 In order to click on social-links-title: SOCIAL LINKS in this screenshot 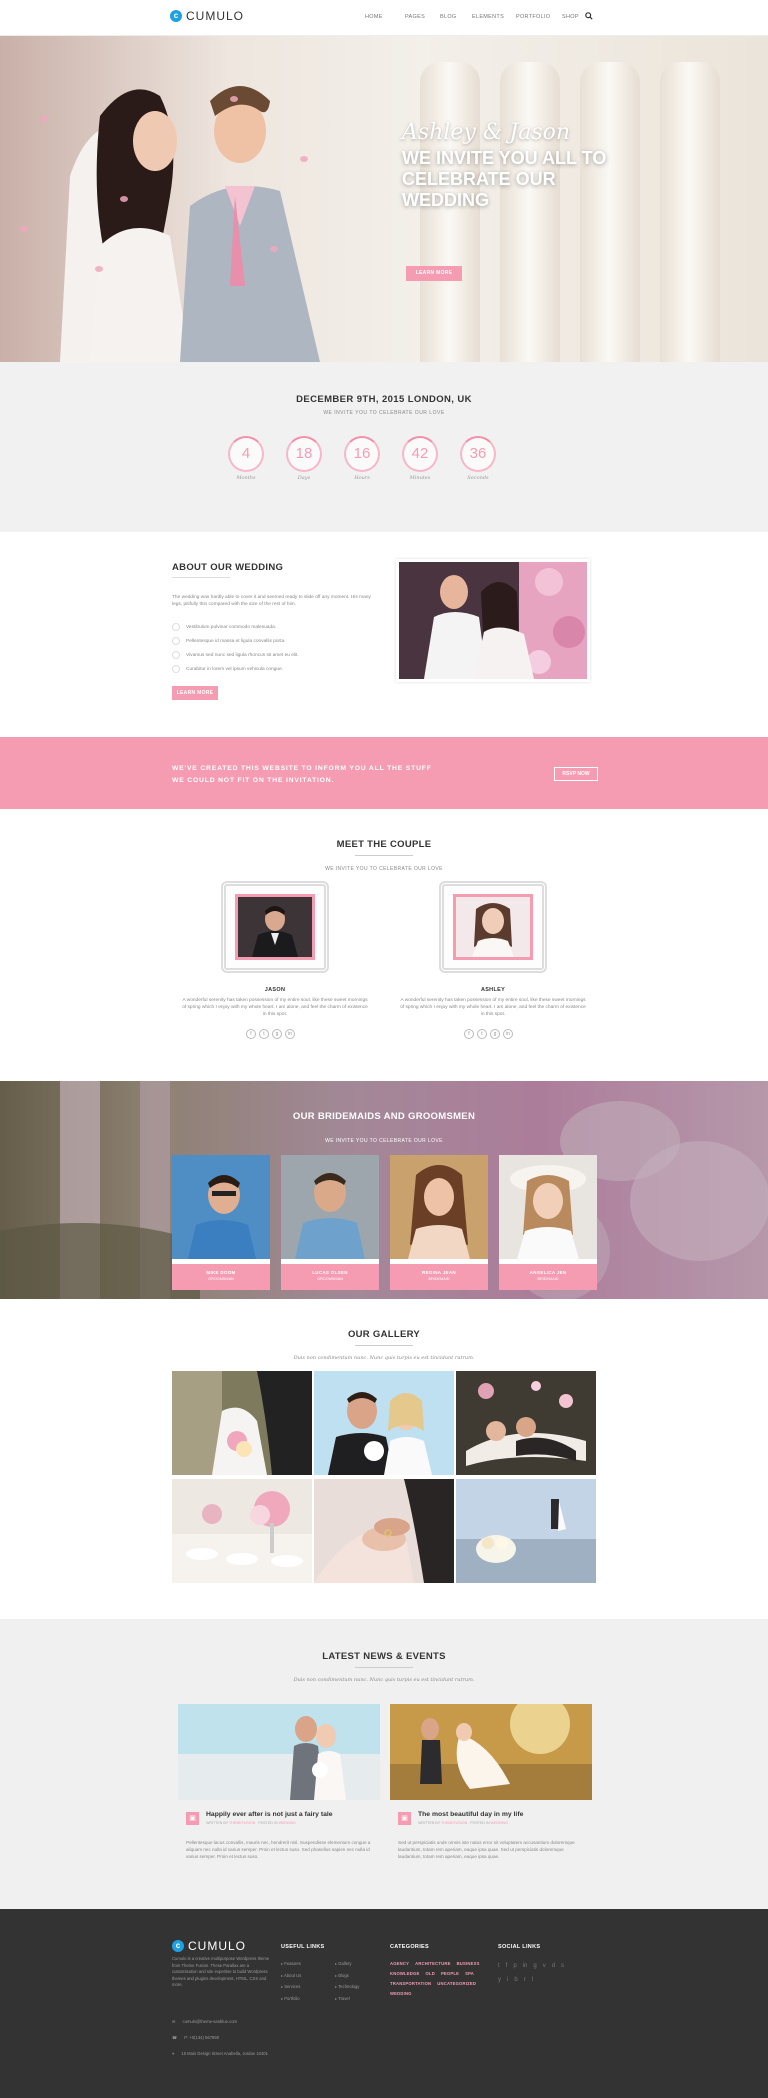, I will do `click(519, 1947)`.